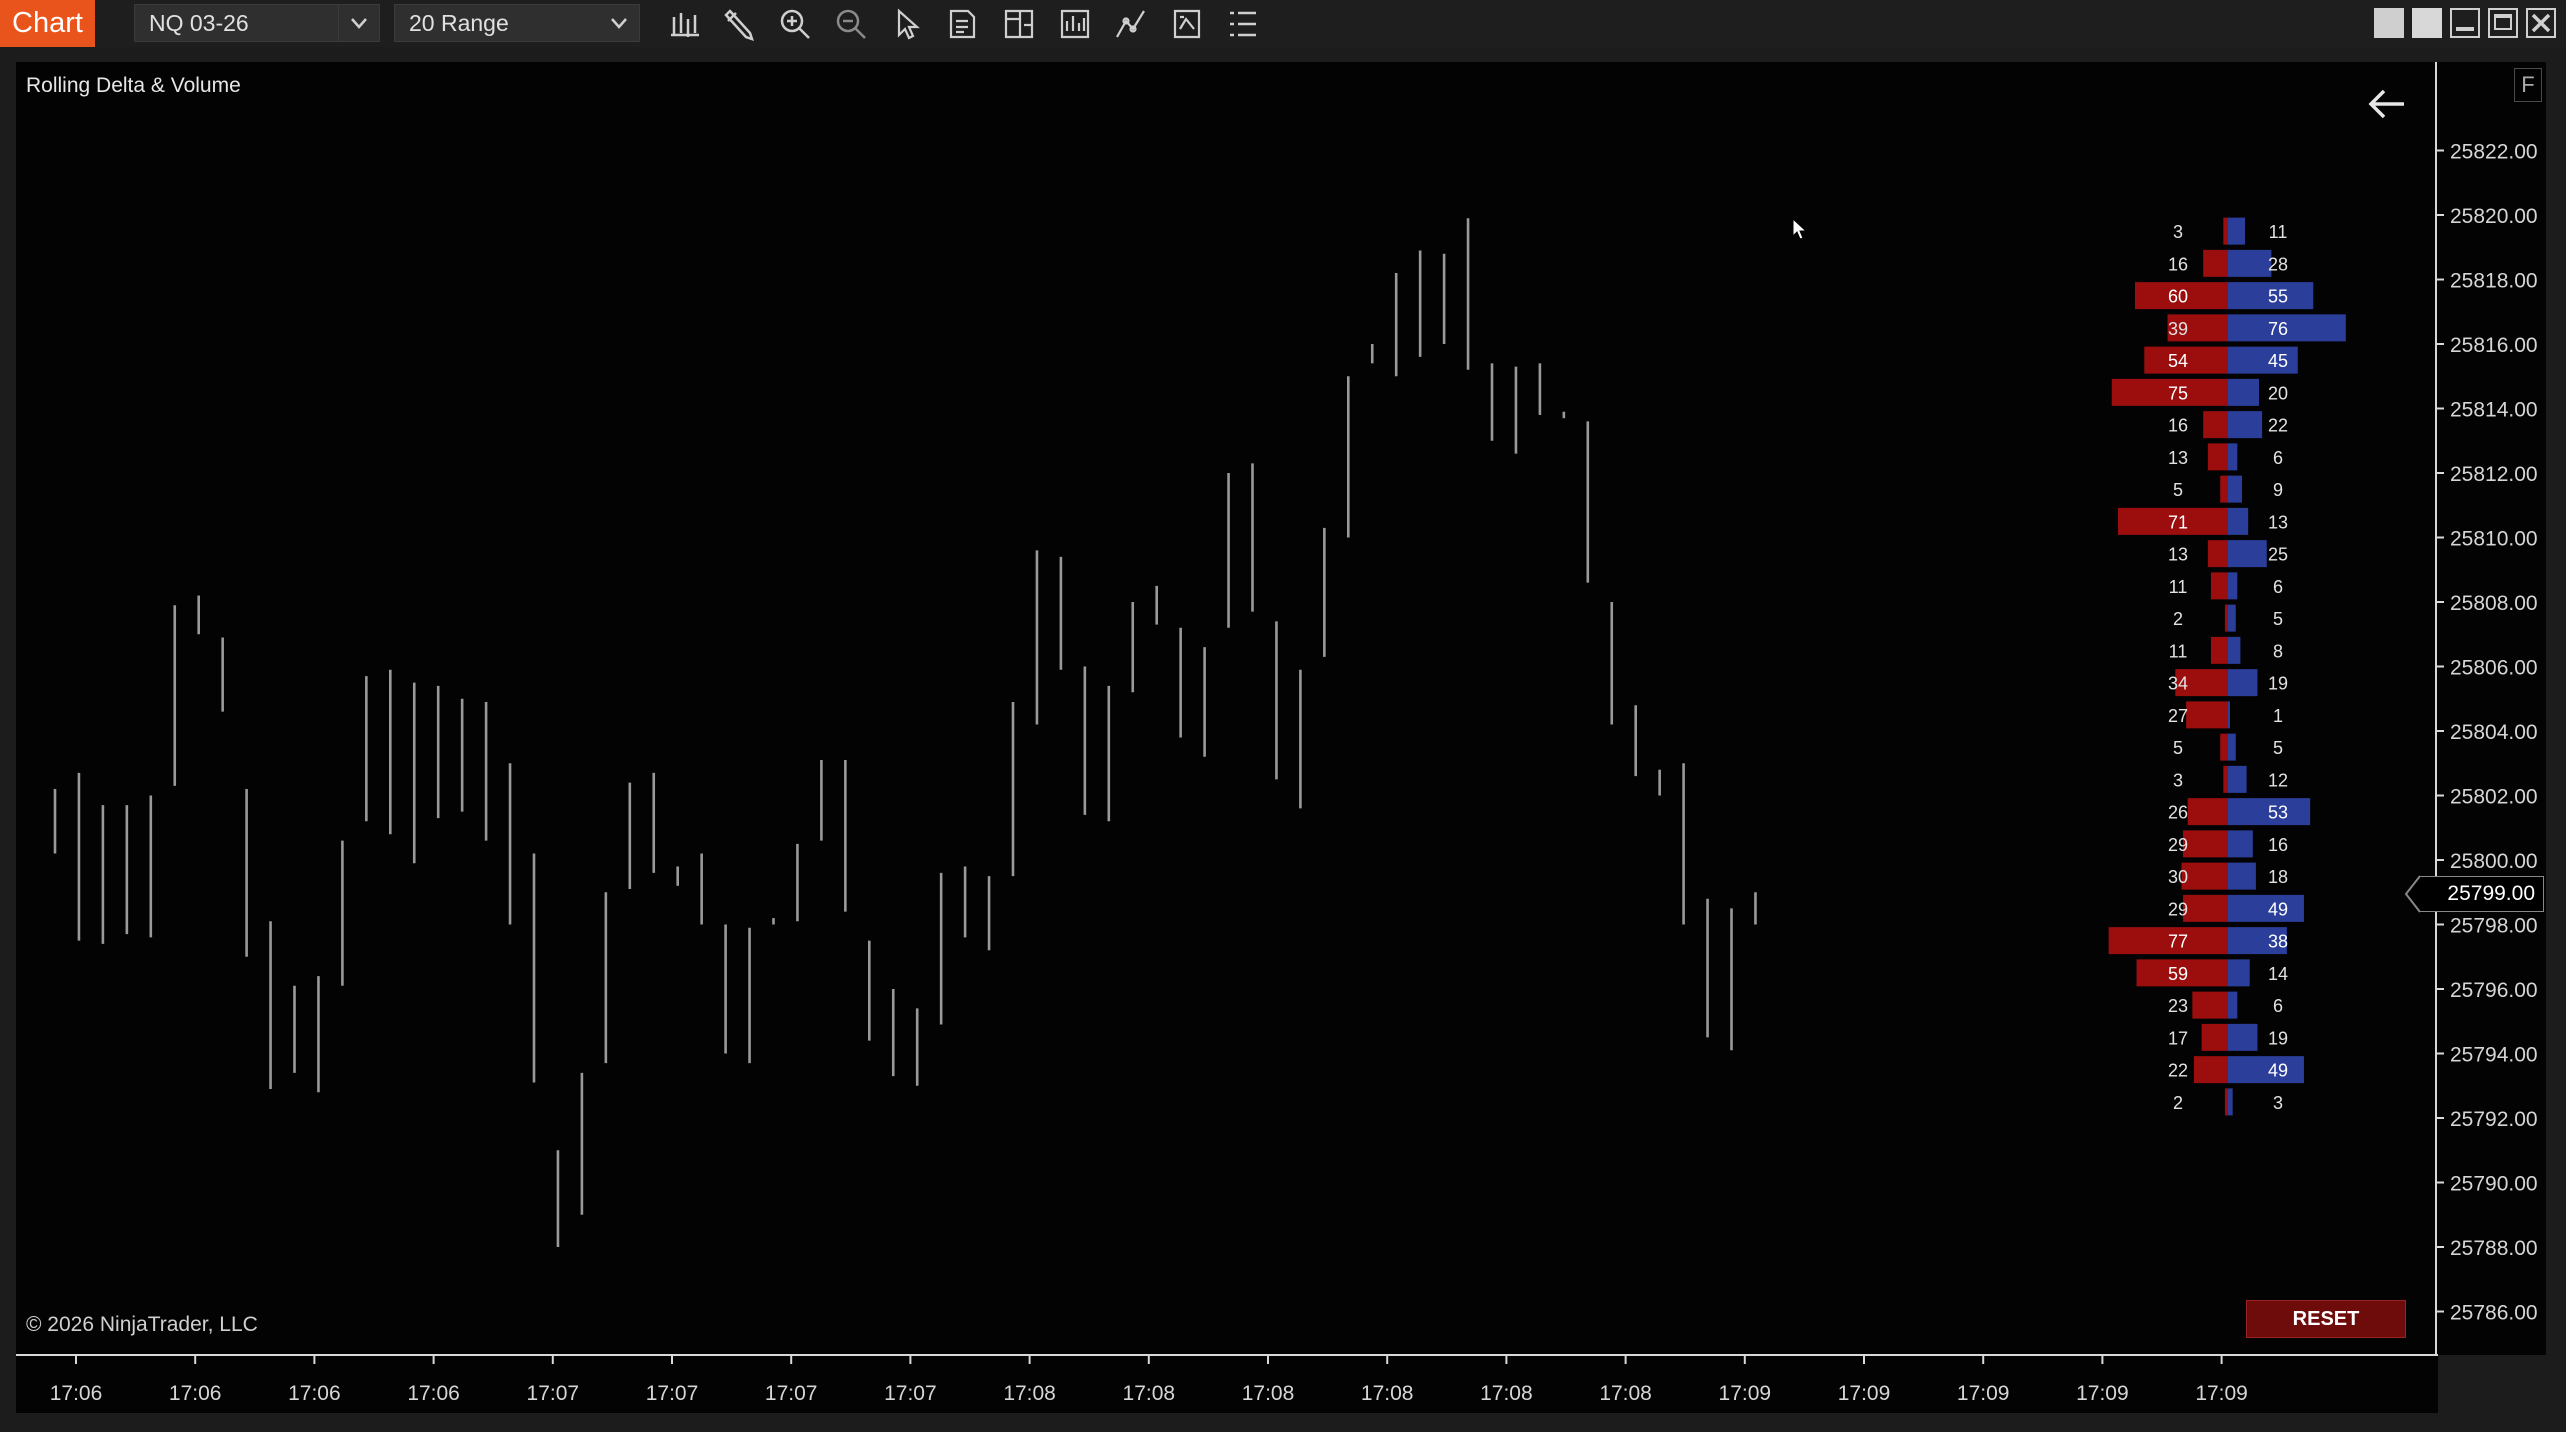 The height and width of the screenshot is (1432, 2566). What do you see at coordinates (2178, 490) in the screenshot?
I see `sell-volume-label: 5` at bounding box center [2178, 490].